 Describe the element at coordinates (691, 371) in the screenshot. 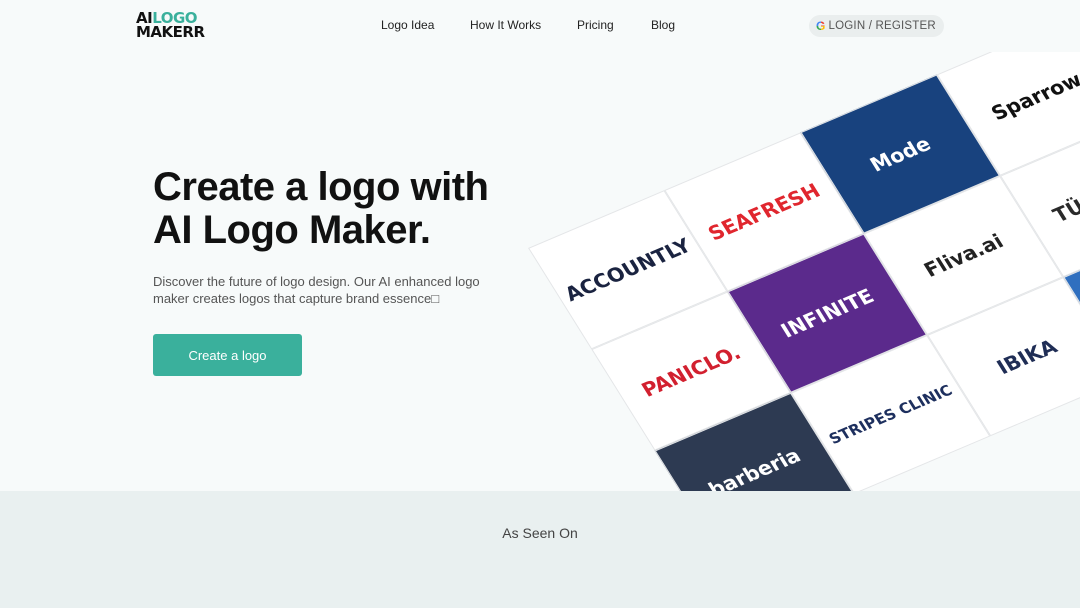

I see `logo-tile-text: PANICLO.` at that location.